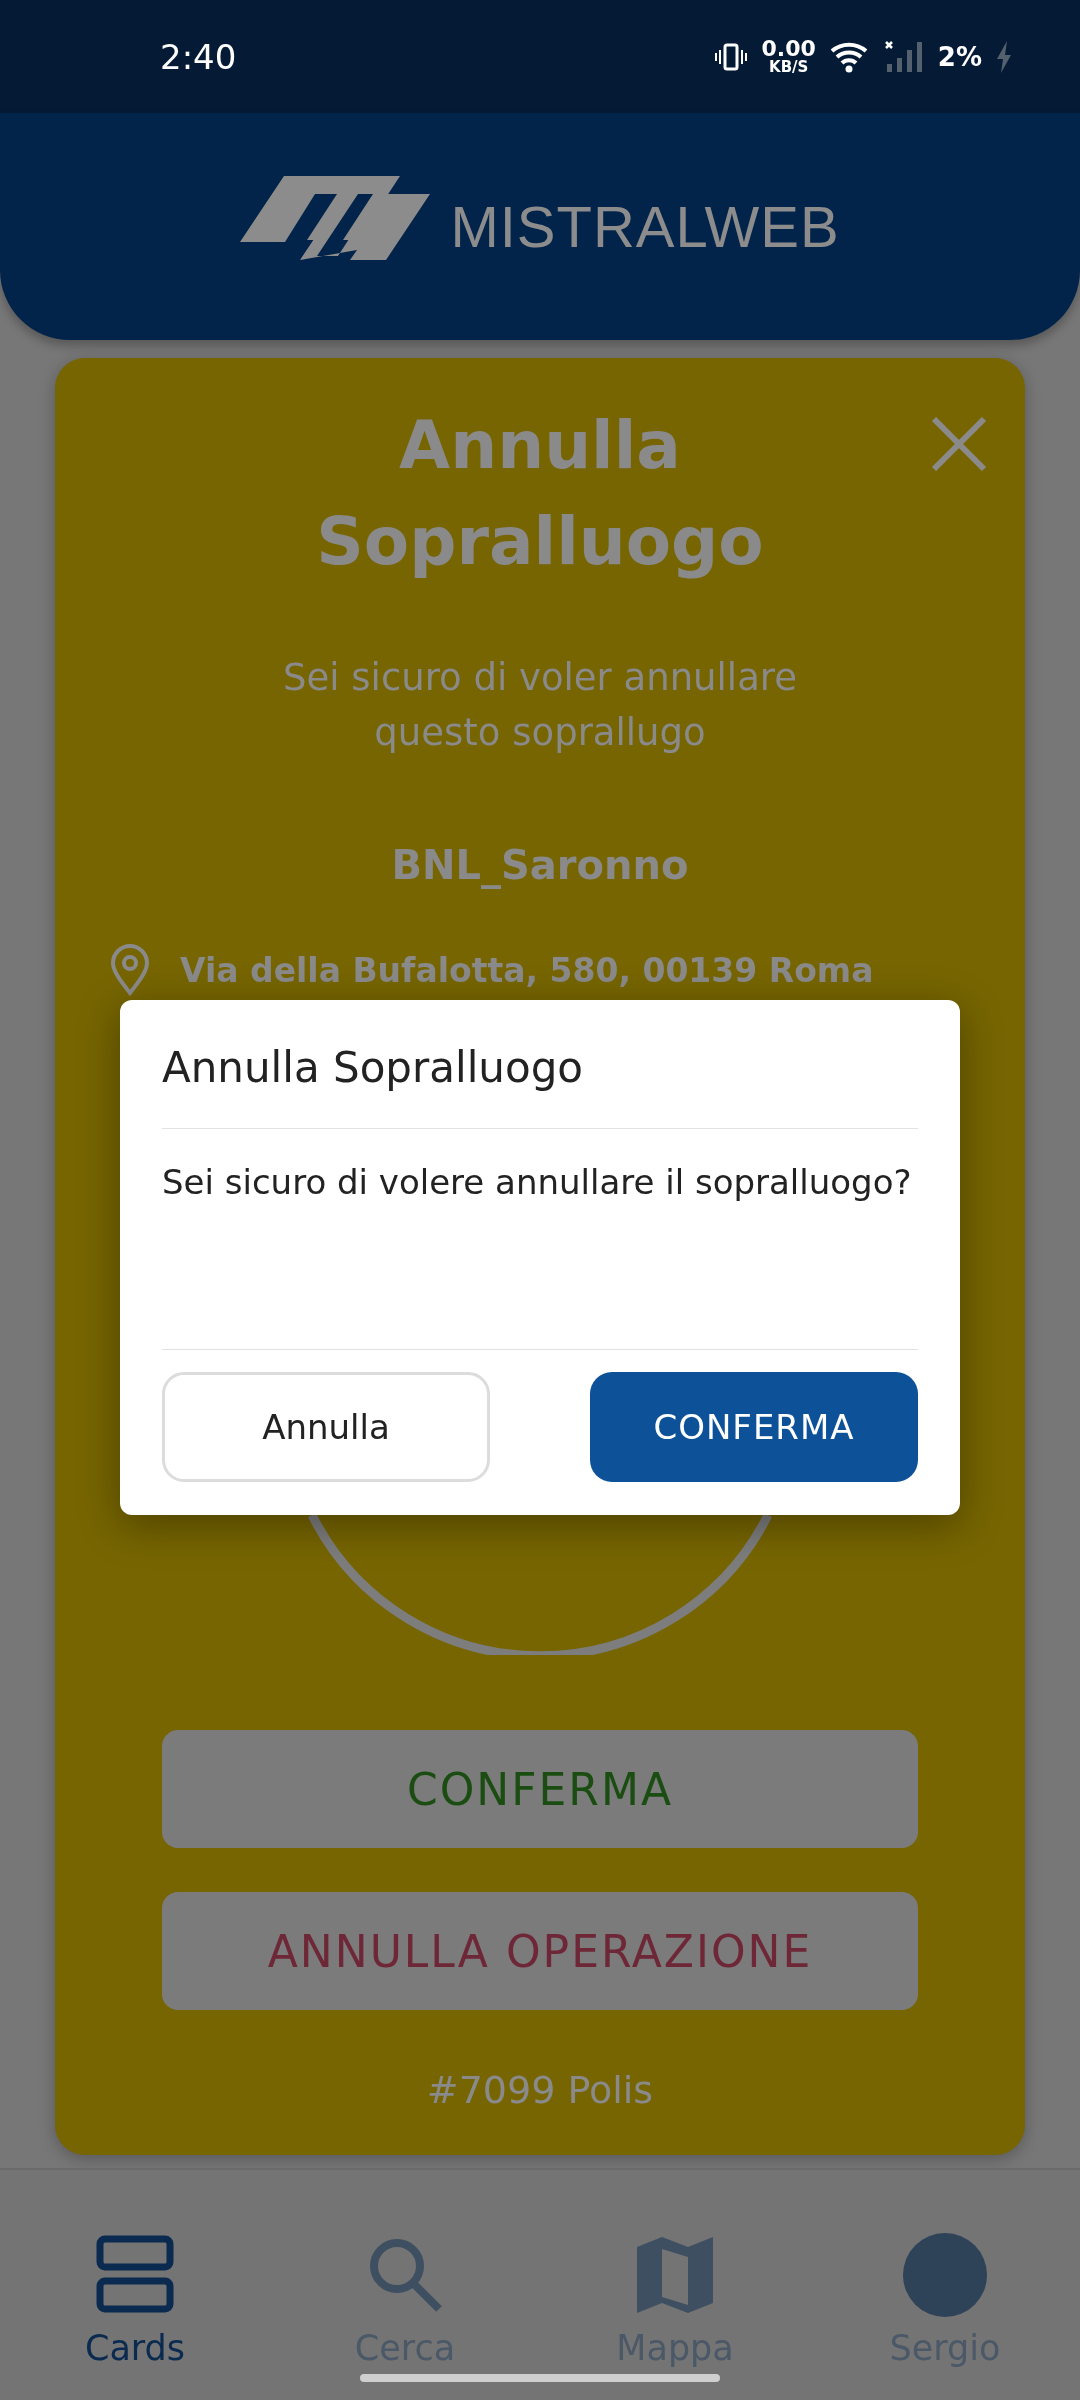 Image resolution: width=1080 pixels, height=2400 pixels. I want to click on site-name: BNL_Saronno, so click(540, 866).